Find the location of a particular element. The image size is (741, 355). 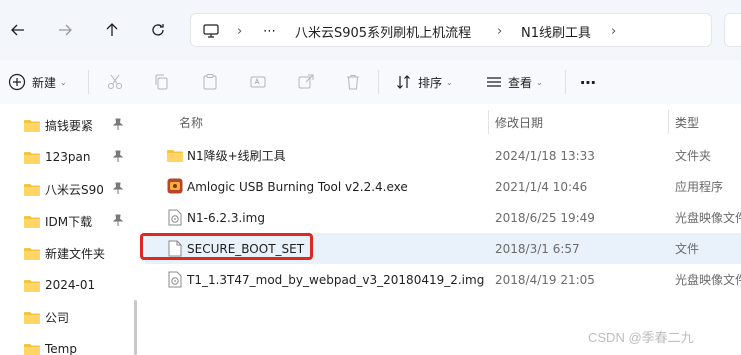

sidebar-item-label: 123pan is located at coordinates (68, 157).